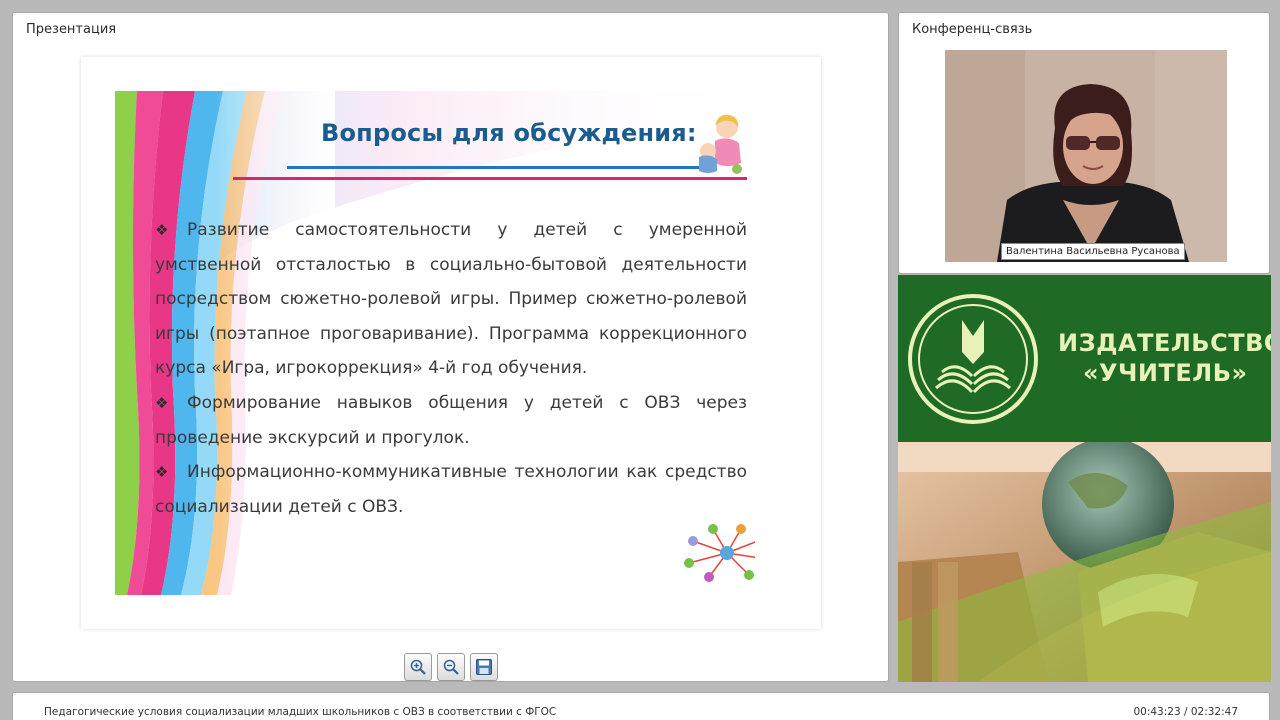 The height and width of the screenshot is (720, 1280). I want to click on zoom-out-button, so click(451, 667).